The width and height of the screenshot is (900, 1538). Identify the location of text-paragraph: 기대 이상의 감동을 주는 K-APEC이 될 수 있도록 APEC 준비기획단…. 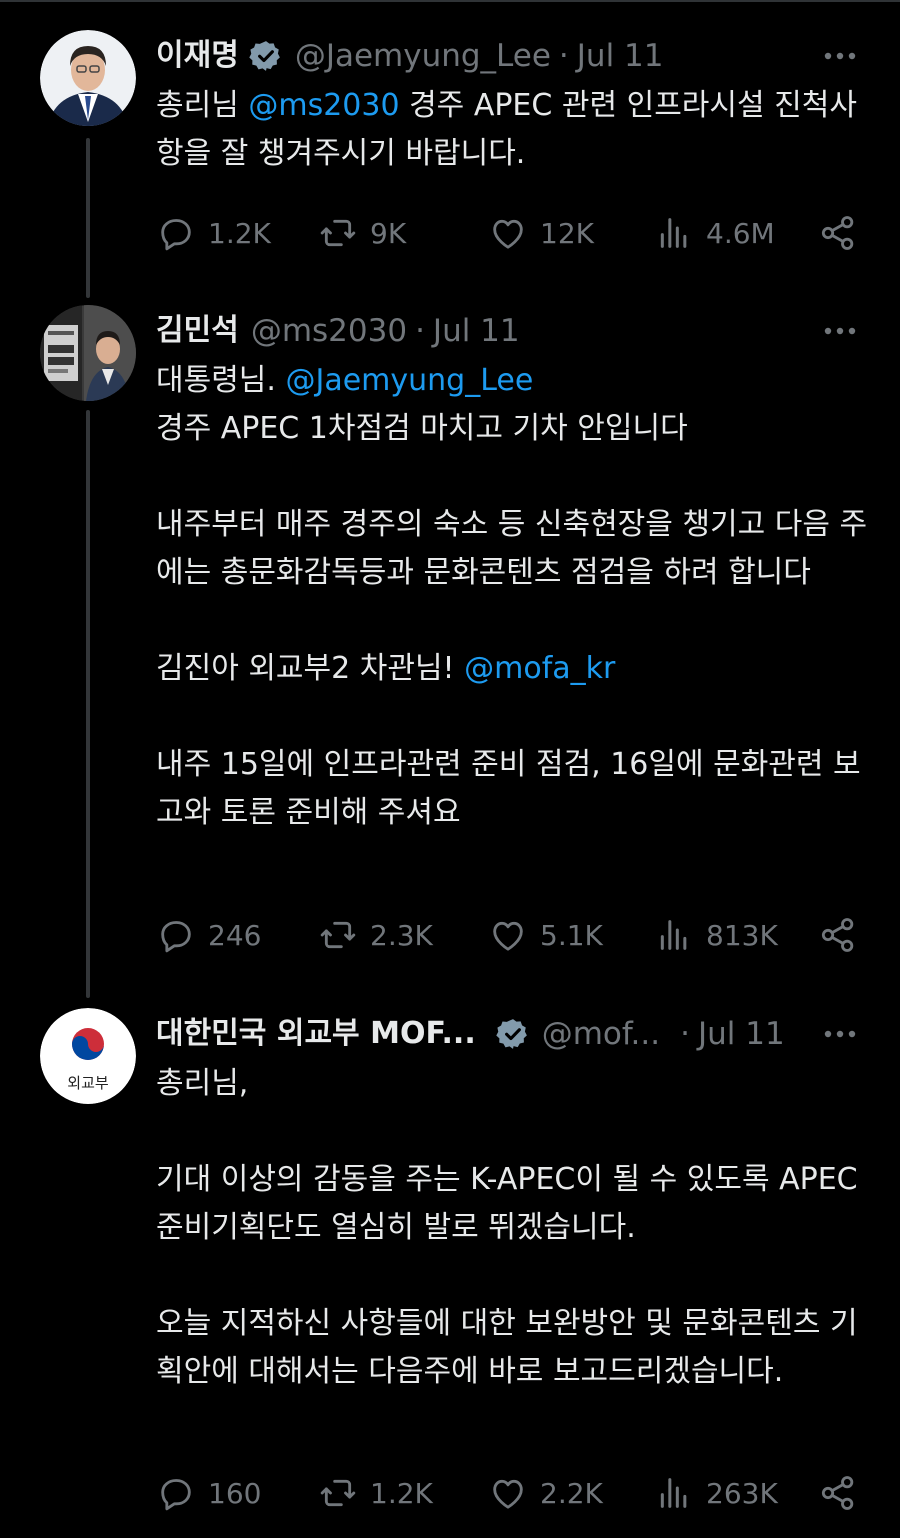
(507, 1203).